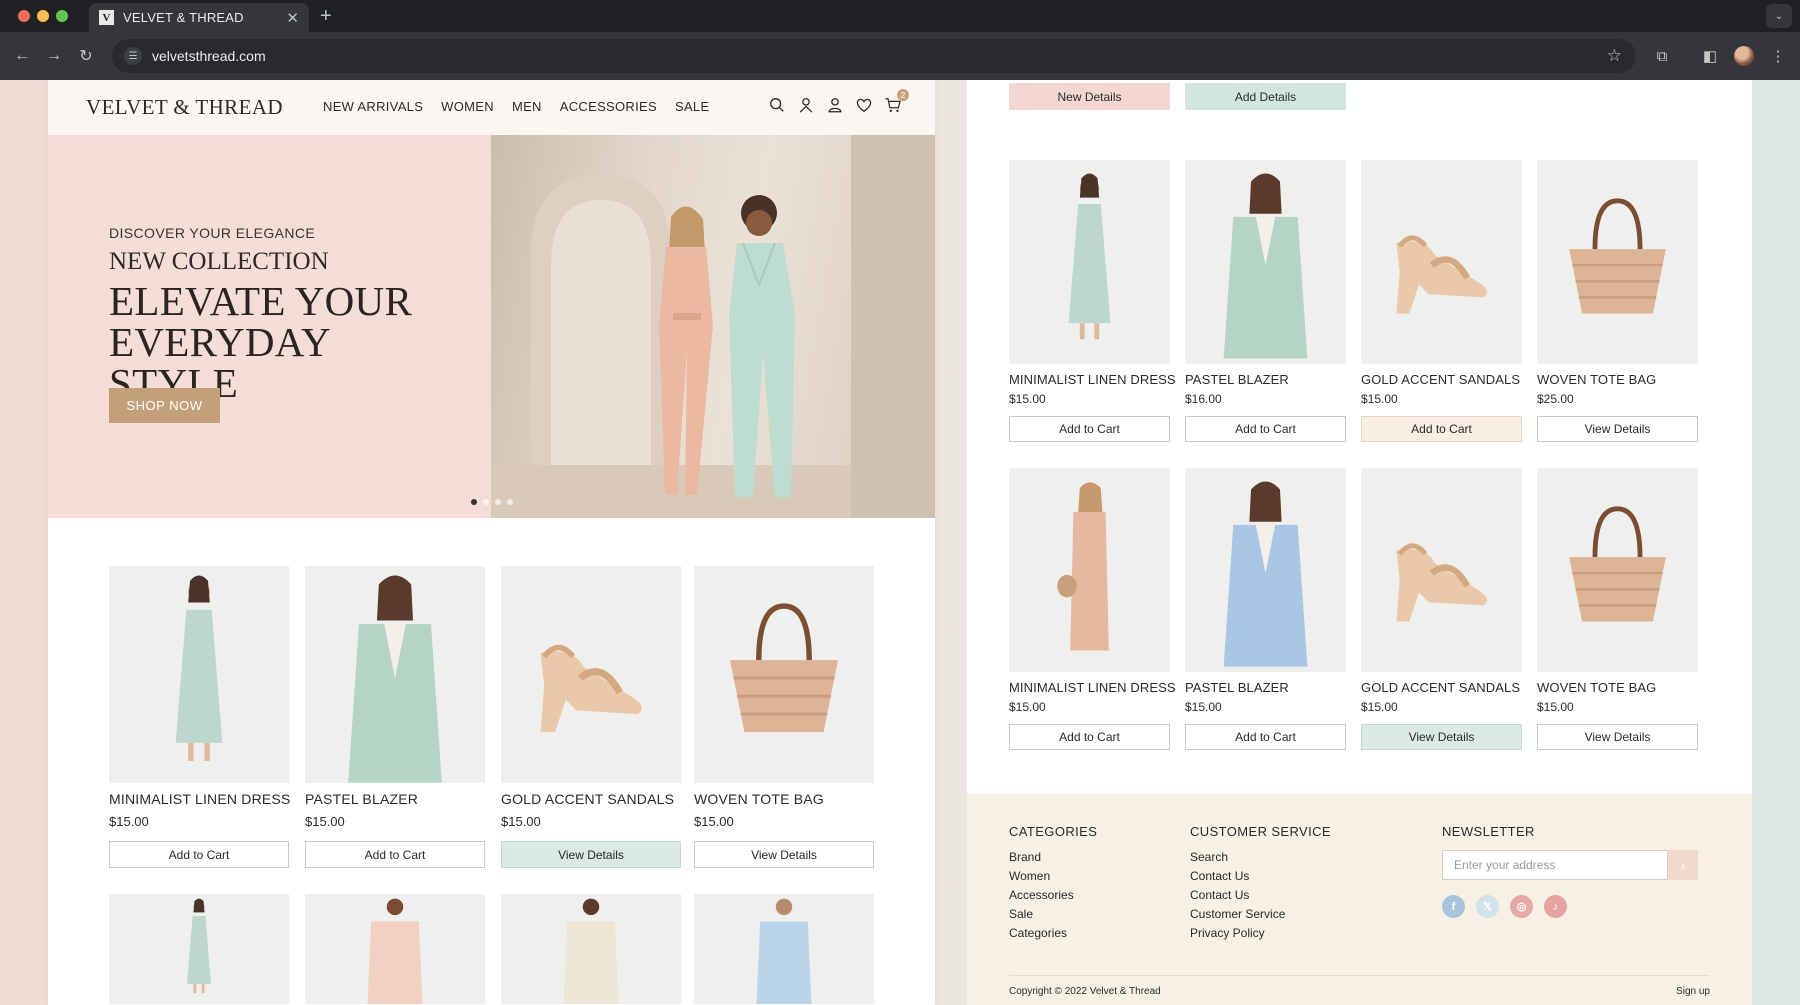 This screenshot has width=1800, height=1005. What do you see at coordinates (133, 56) in the screenshot?
I see `site-info-icon: ☰` at bounding box center [133, 56].